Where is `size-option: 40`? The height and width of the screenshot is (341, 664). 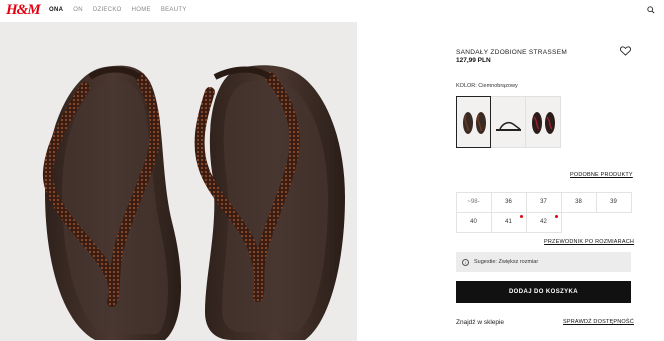 size-option: 40 is located at coordinates (473, 222).